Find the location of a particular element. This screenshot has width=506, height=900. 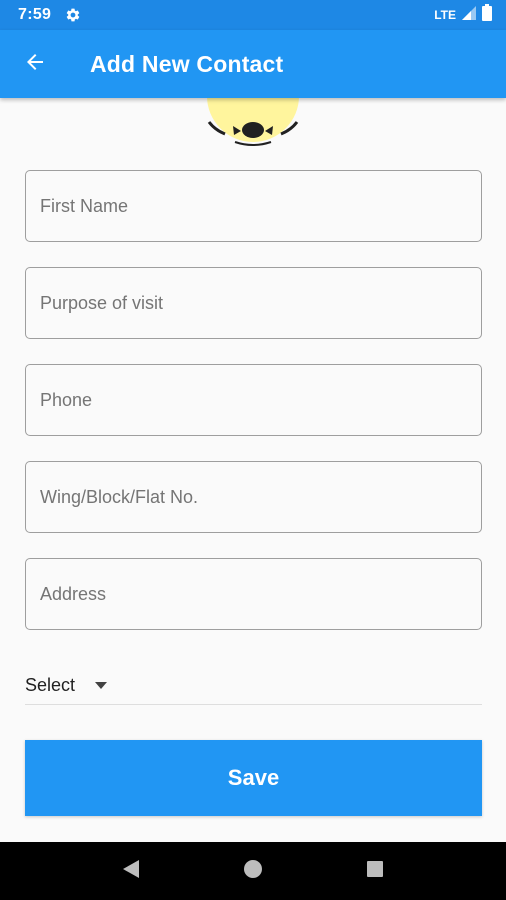

status-time: 7:59 is located at coordinates (35, 14).